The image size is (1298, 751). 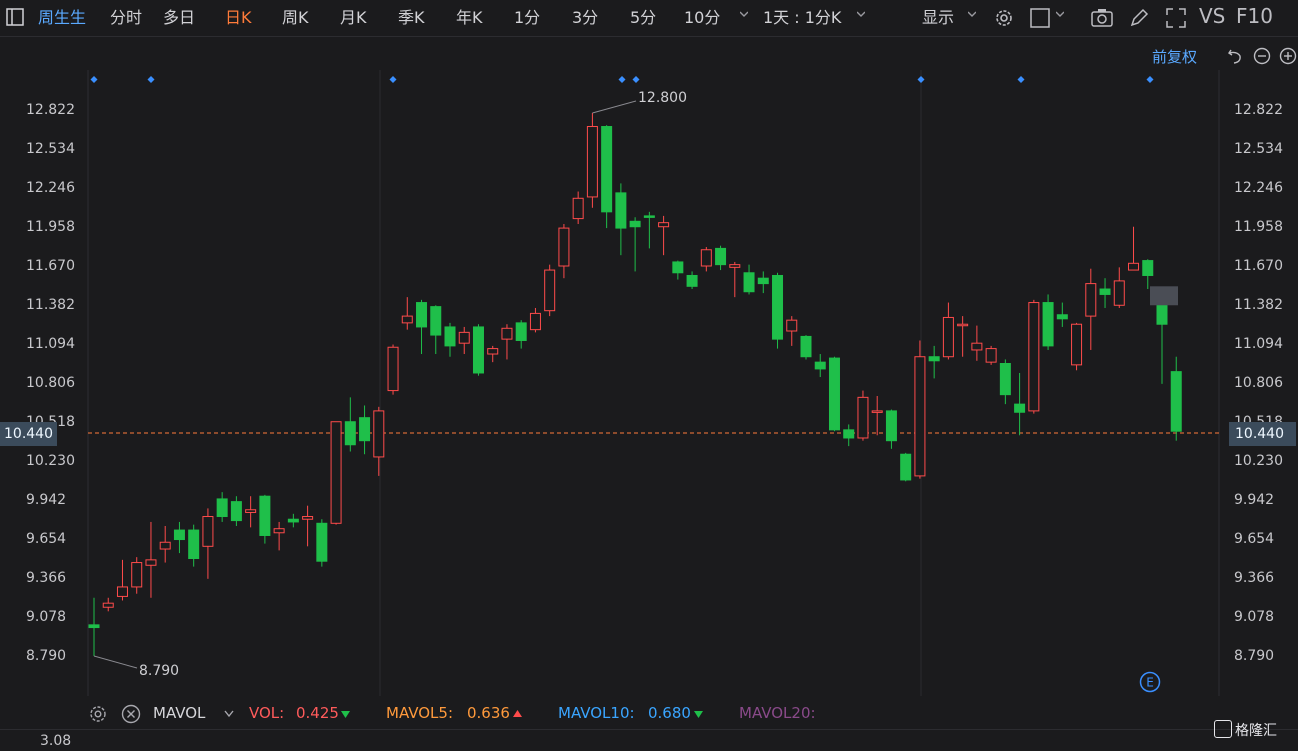 What do you see at coordinates (1040, 18) in the screenshot?
I see `layout-square-icon` at bounding box center [1040, 18].